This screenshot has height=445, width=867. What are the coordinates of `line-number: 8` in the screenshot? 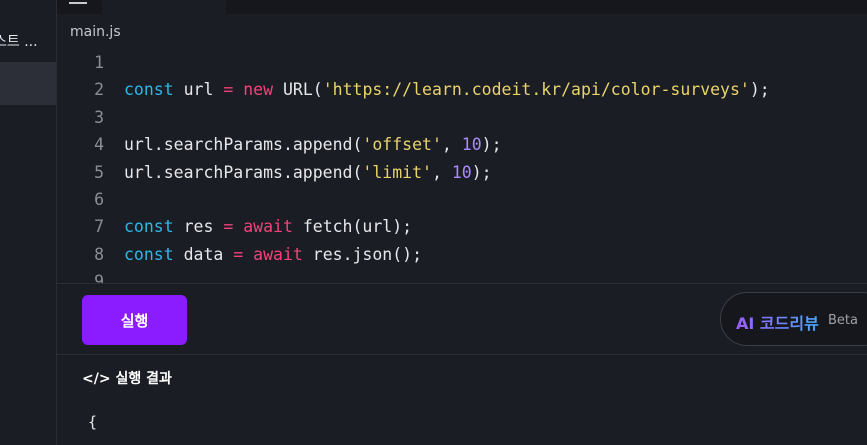 It's located at (99, 254).